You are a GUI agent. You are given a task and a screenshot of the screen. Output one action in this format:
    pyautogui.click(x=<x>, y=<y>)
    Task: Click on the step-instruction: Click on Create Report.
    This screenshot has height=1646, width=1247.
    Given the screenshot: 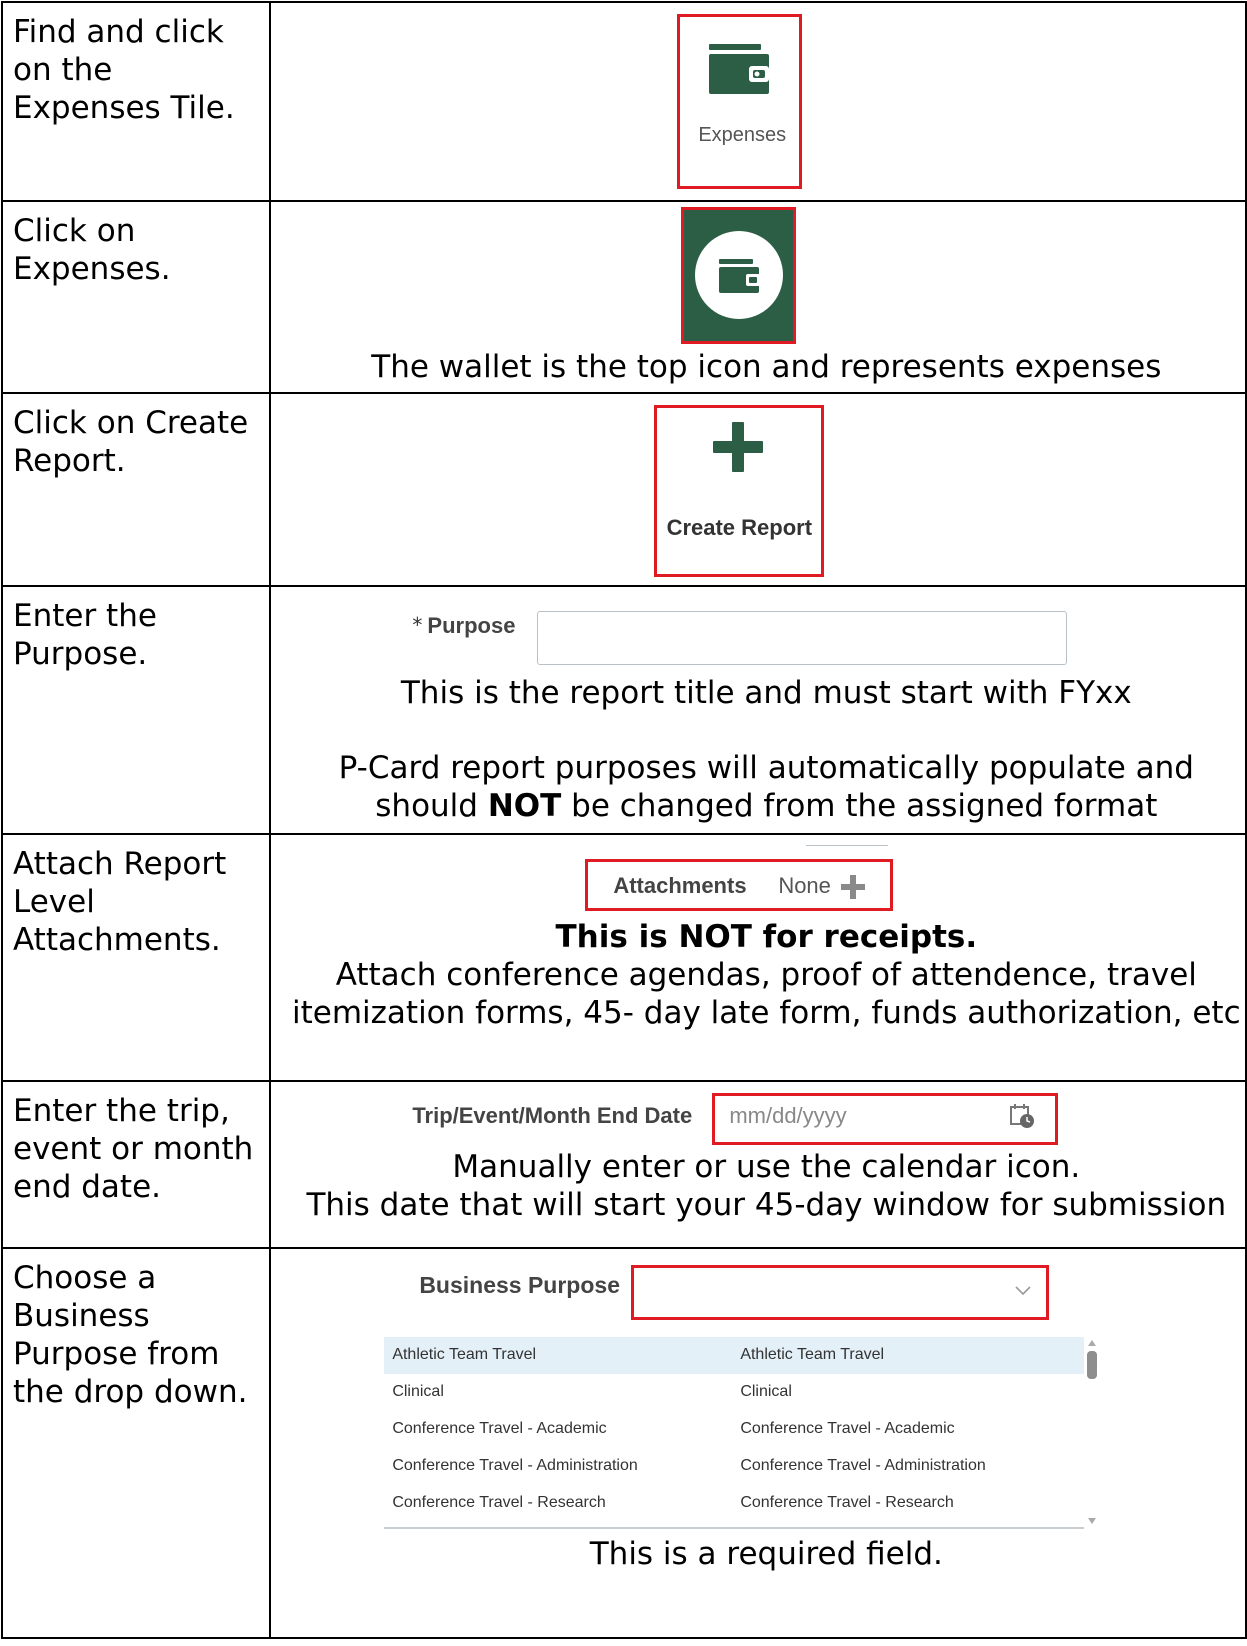 What is the action you would take?
    pyautogui.click(x=136, y=489)
    